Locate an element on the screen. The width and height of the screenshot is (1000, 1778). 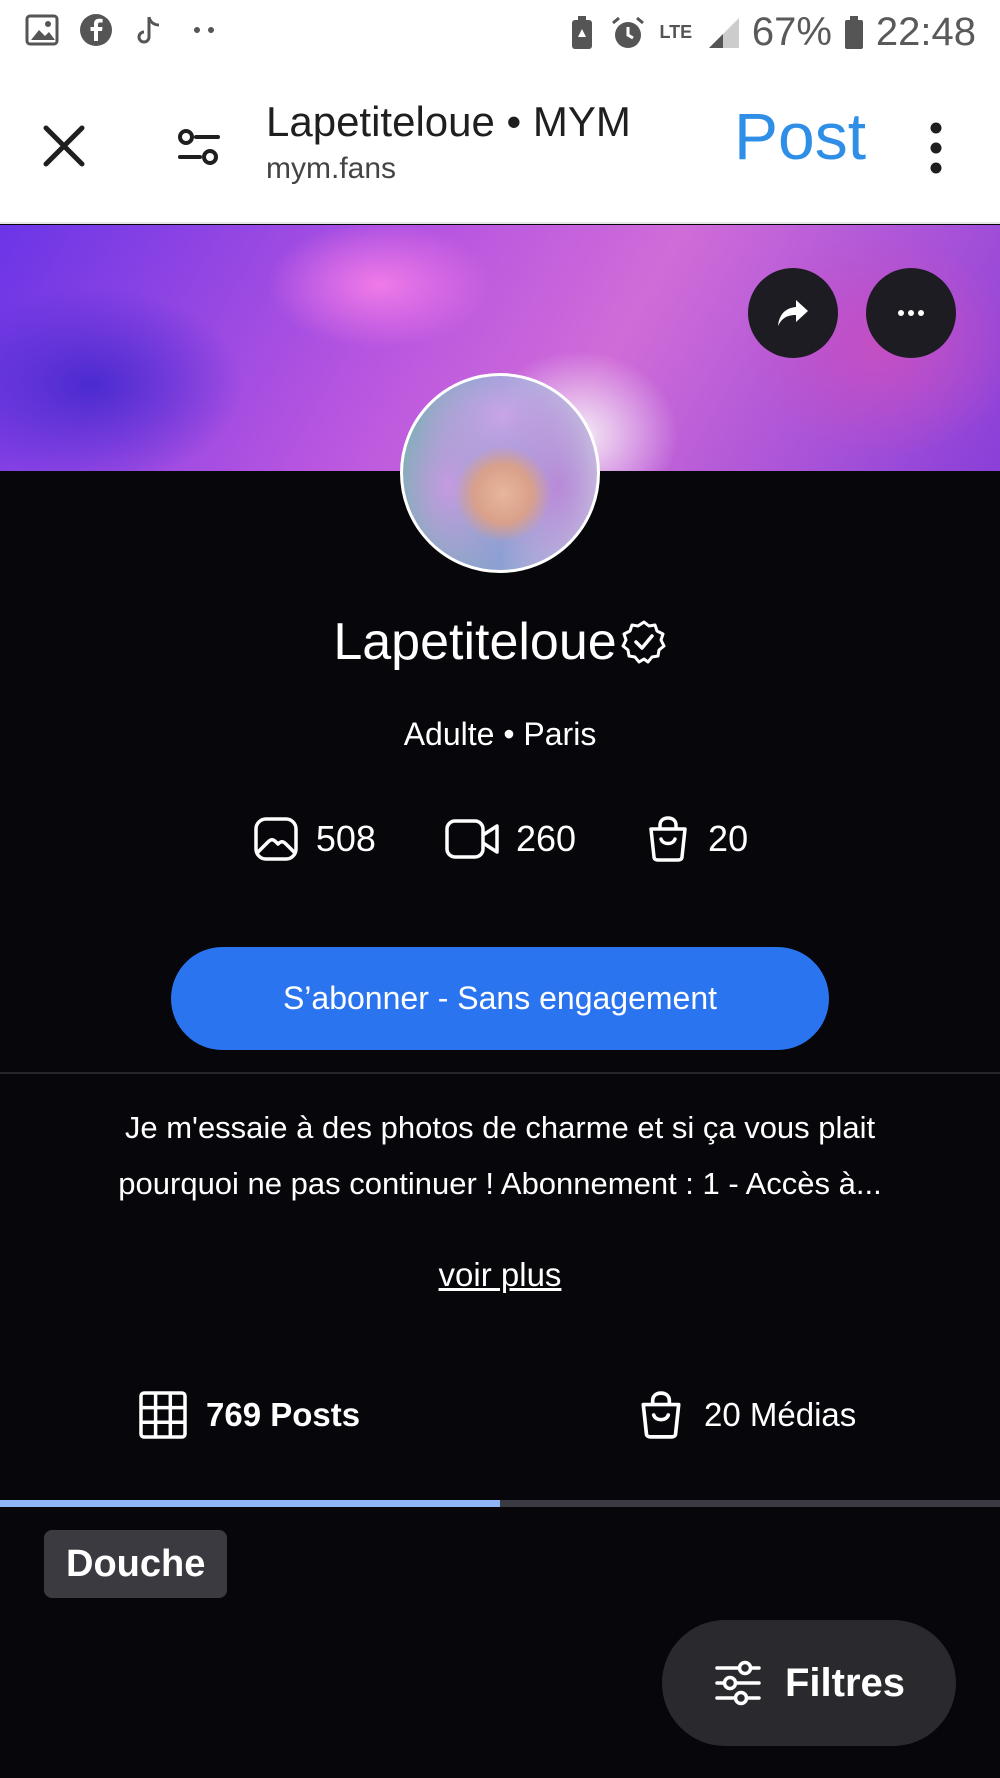
tune-icon is located at coordinates (199, 147).